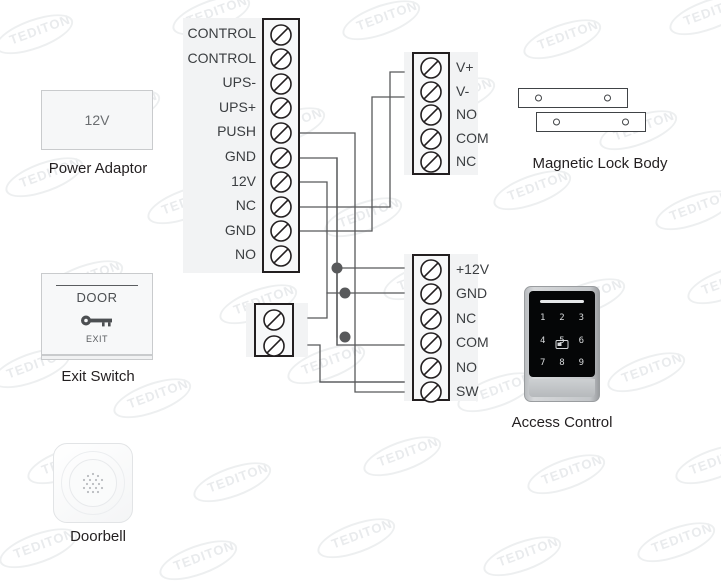  I want to click on speaker-grille-icon, so click(93, 483).